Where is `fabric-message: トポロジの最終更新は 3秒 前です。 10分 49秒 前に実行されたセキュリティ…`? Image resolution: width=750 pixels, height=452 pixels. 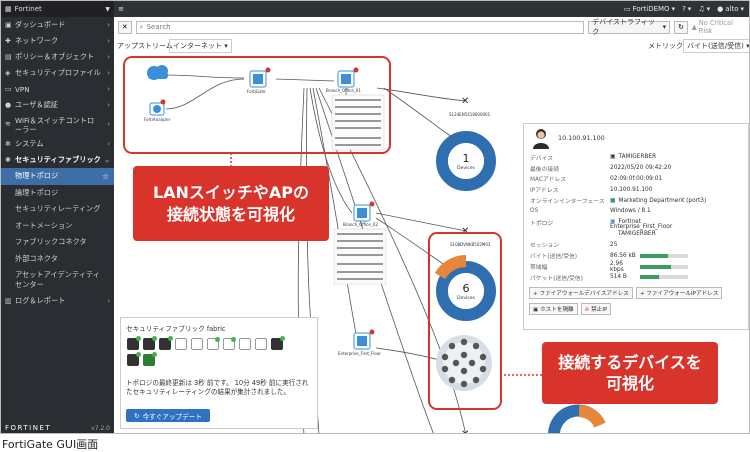
fabric-message: トポロジの最終更新は 3秒 前です。 10分 49秒 前に実行されたセキュリティ… is located at coordinates (217, 387).